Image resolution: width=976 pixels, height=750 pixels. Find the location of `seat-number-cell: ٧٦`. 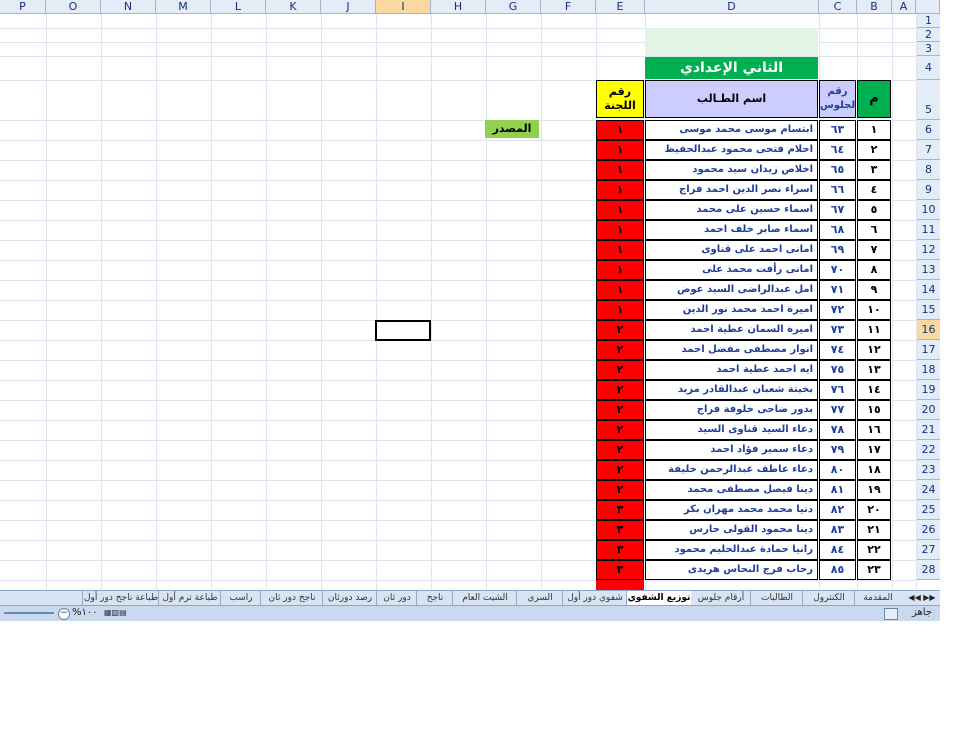

seat-number-cell: ٧٦ is located at coordinates (837, 390).